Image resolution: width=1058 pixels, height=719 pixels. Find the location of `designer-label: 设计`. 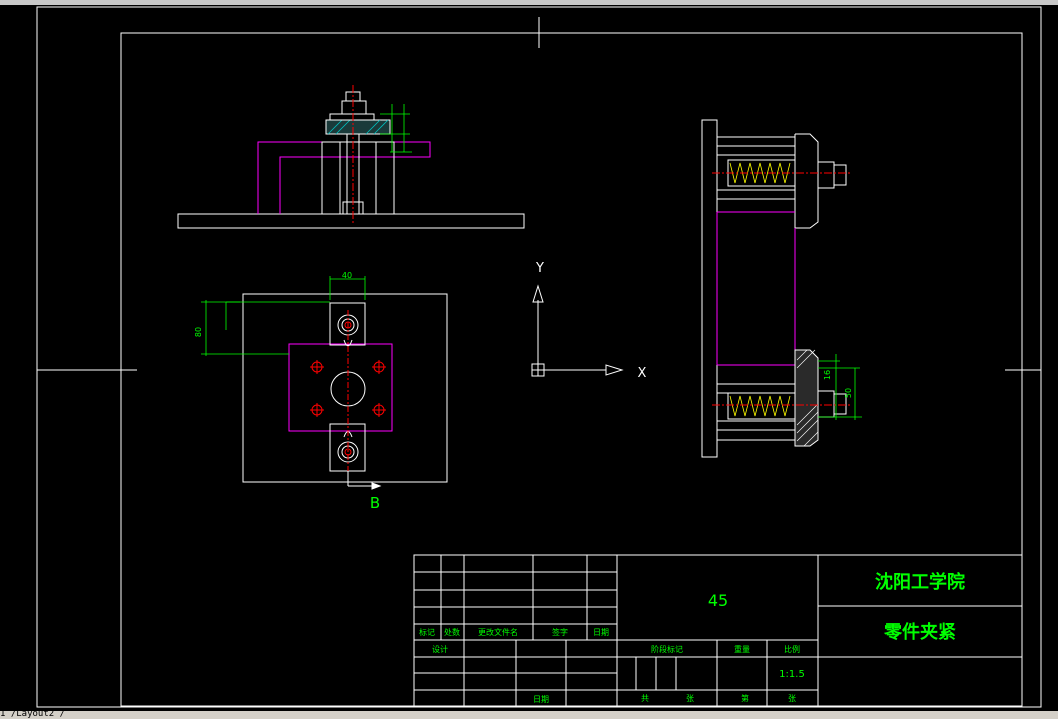

designer-label: 设计 is located at coordinates (440, 649).